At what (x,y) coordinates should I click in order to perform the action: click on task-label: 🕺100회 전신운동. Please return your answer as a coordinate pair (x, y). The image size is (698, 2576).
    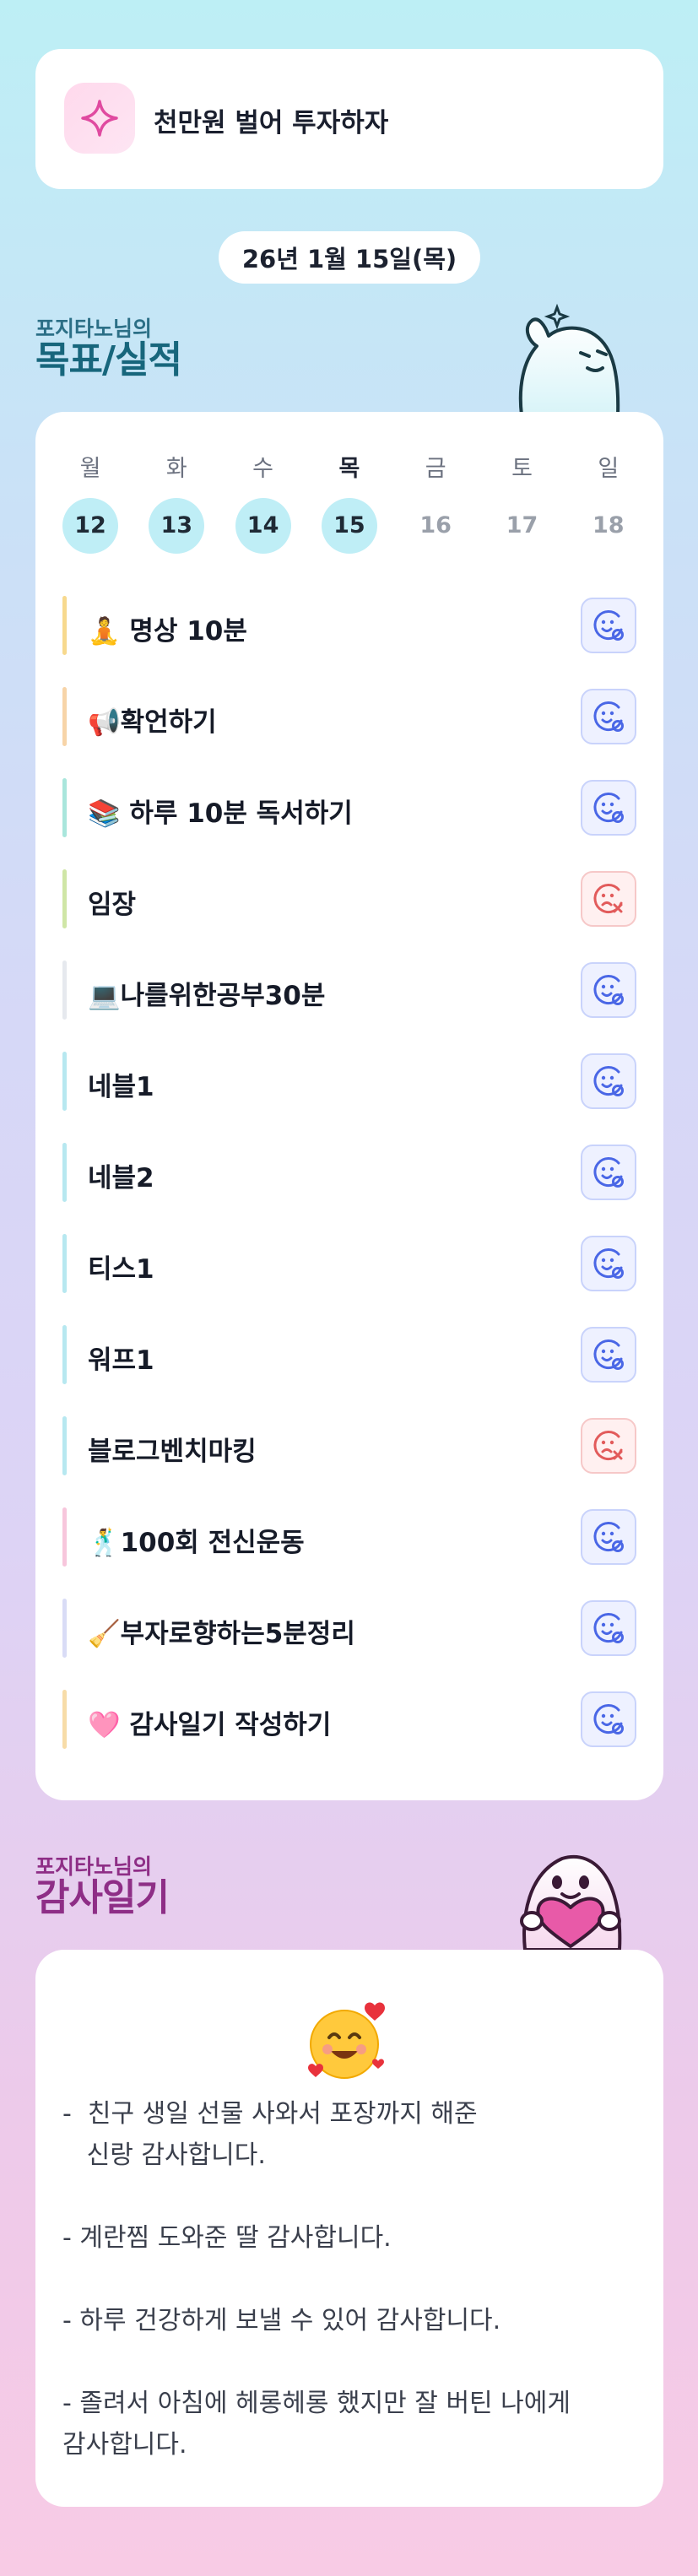
    Looking at the image, I should click on (196, 1543).